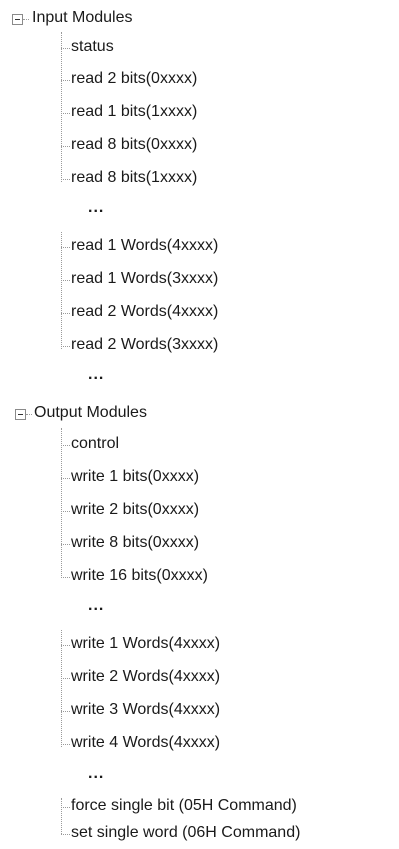 This screenshot has width=399, height=849. I want to click on tree-item-label: write 8 bits(0xxxx), so click(135, 542).